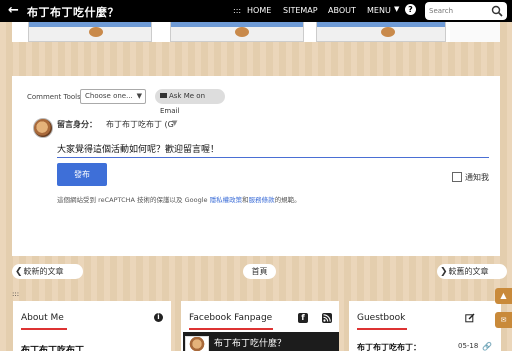  Describe the element at coordinates (231, 318) in the screenshot. I see `facebook-fanpage-title: Facebook Fanpage` at that location.